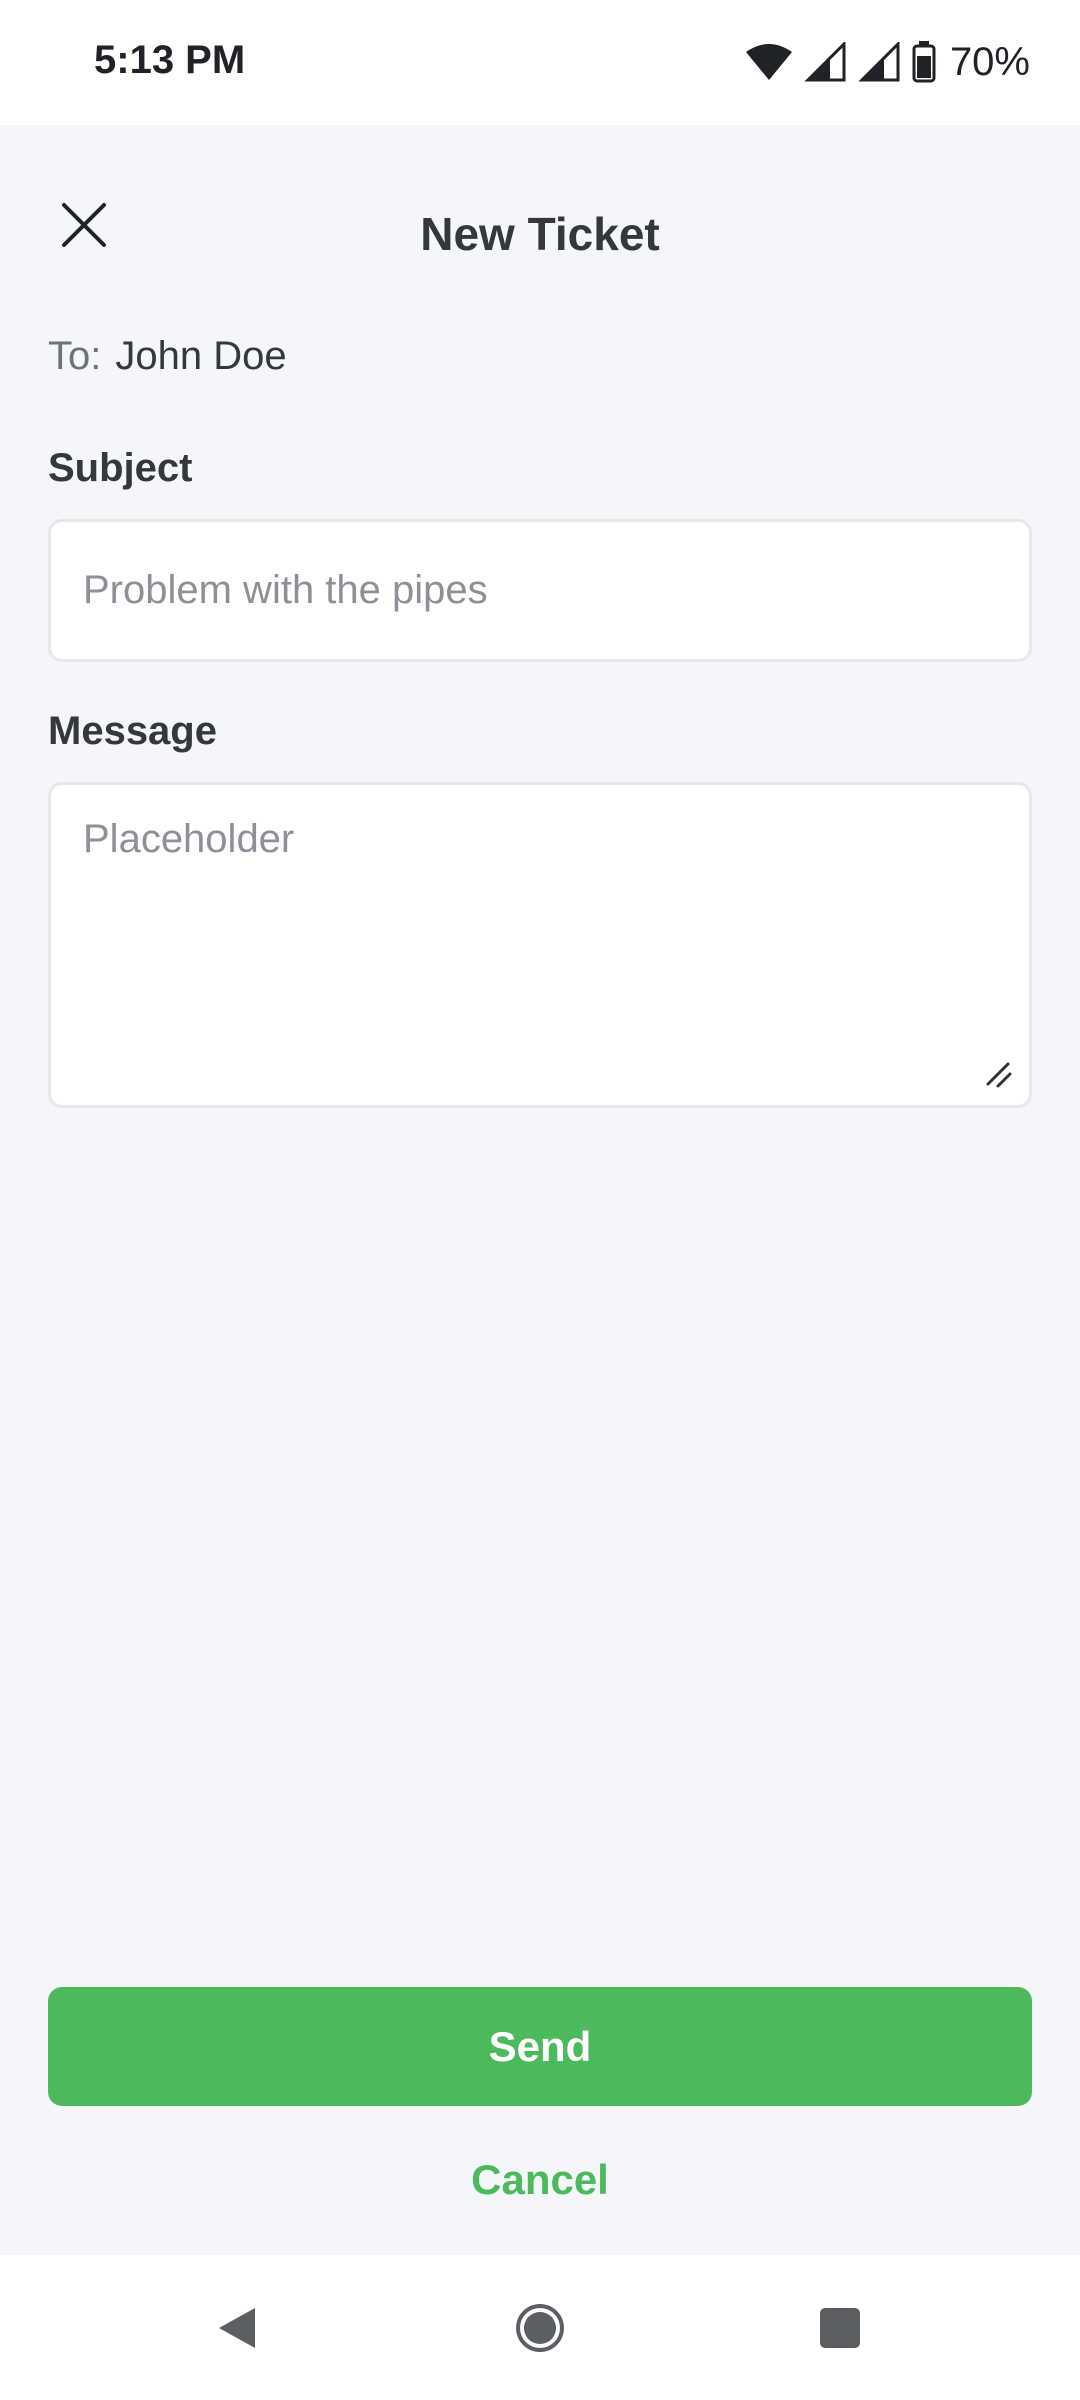  I want to click on home-button, so click(540, 2328).